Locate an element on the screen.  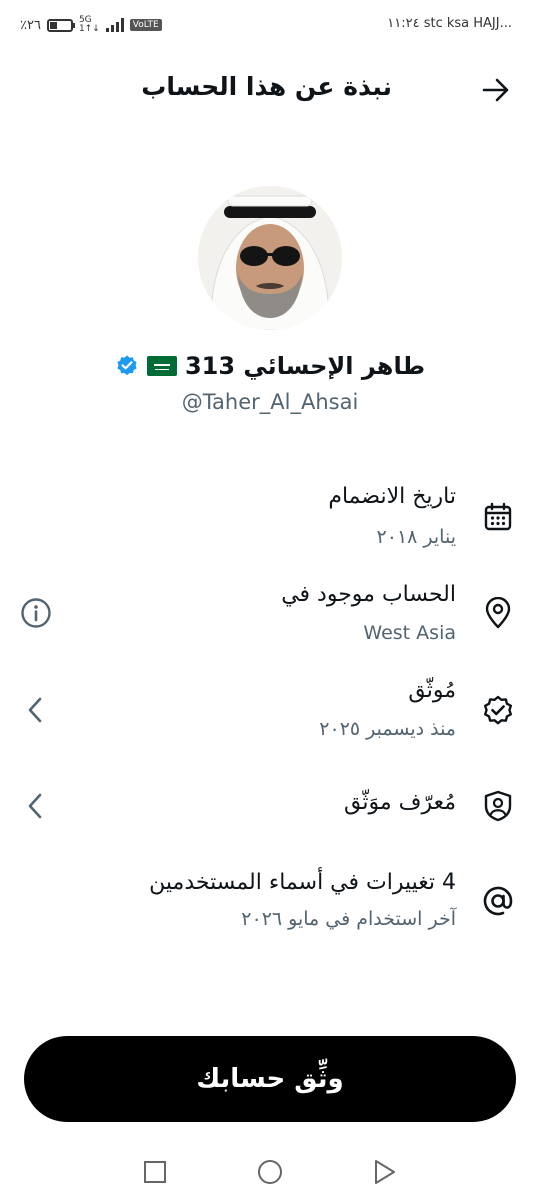
username-last-used: آخر استخدام في مايو ٢٠٢٦ is located at coordinates (348, 919).